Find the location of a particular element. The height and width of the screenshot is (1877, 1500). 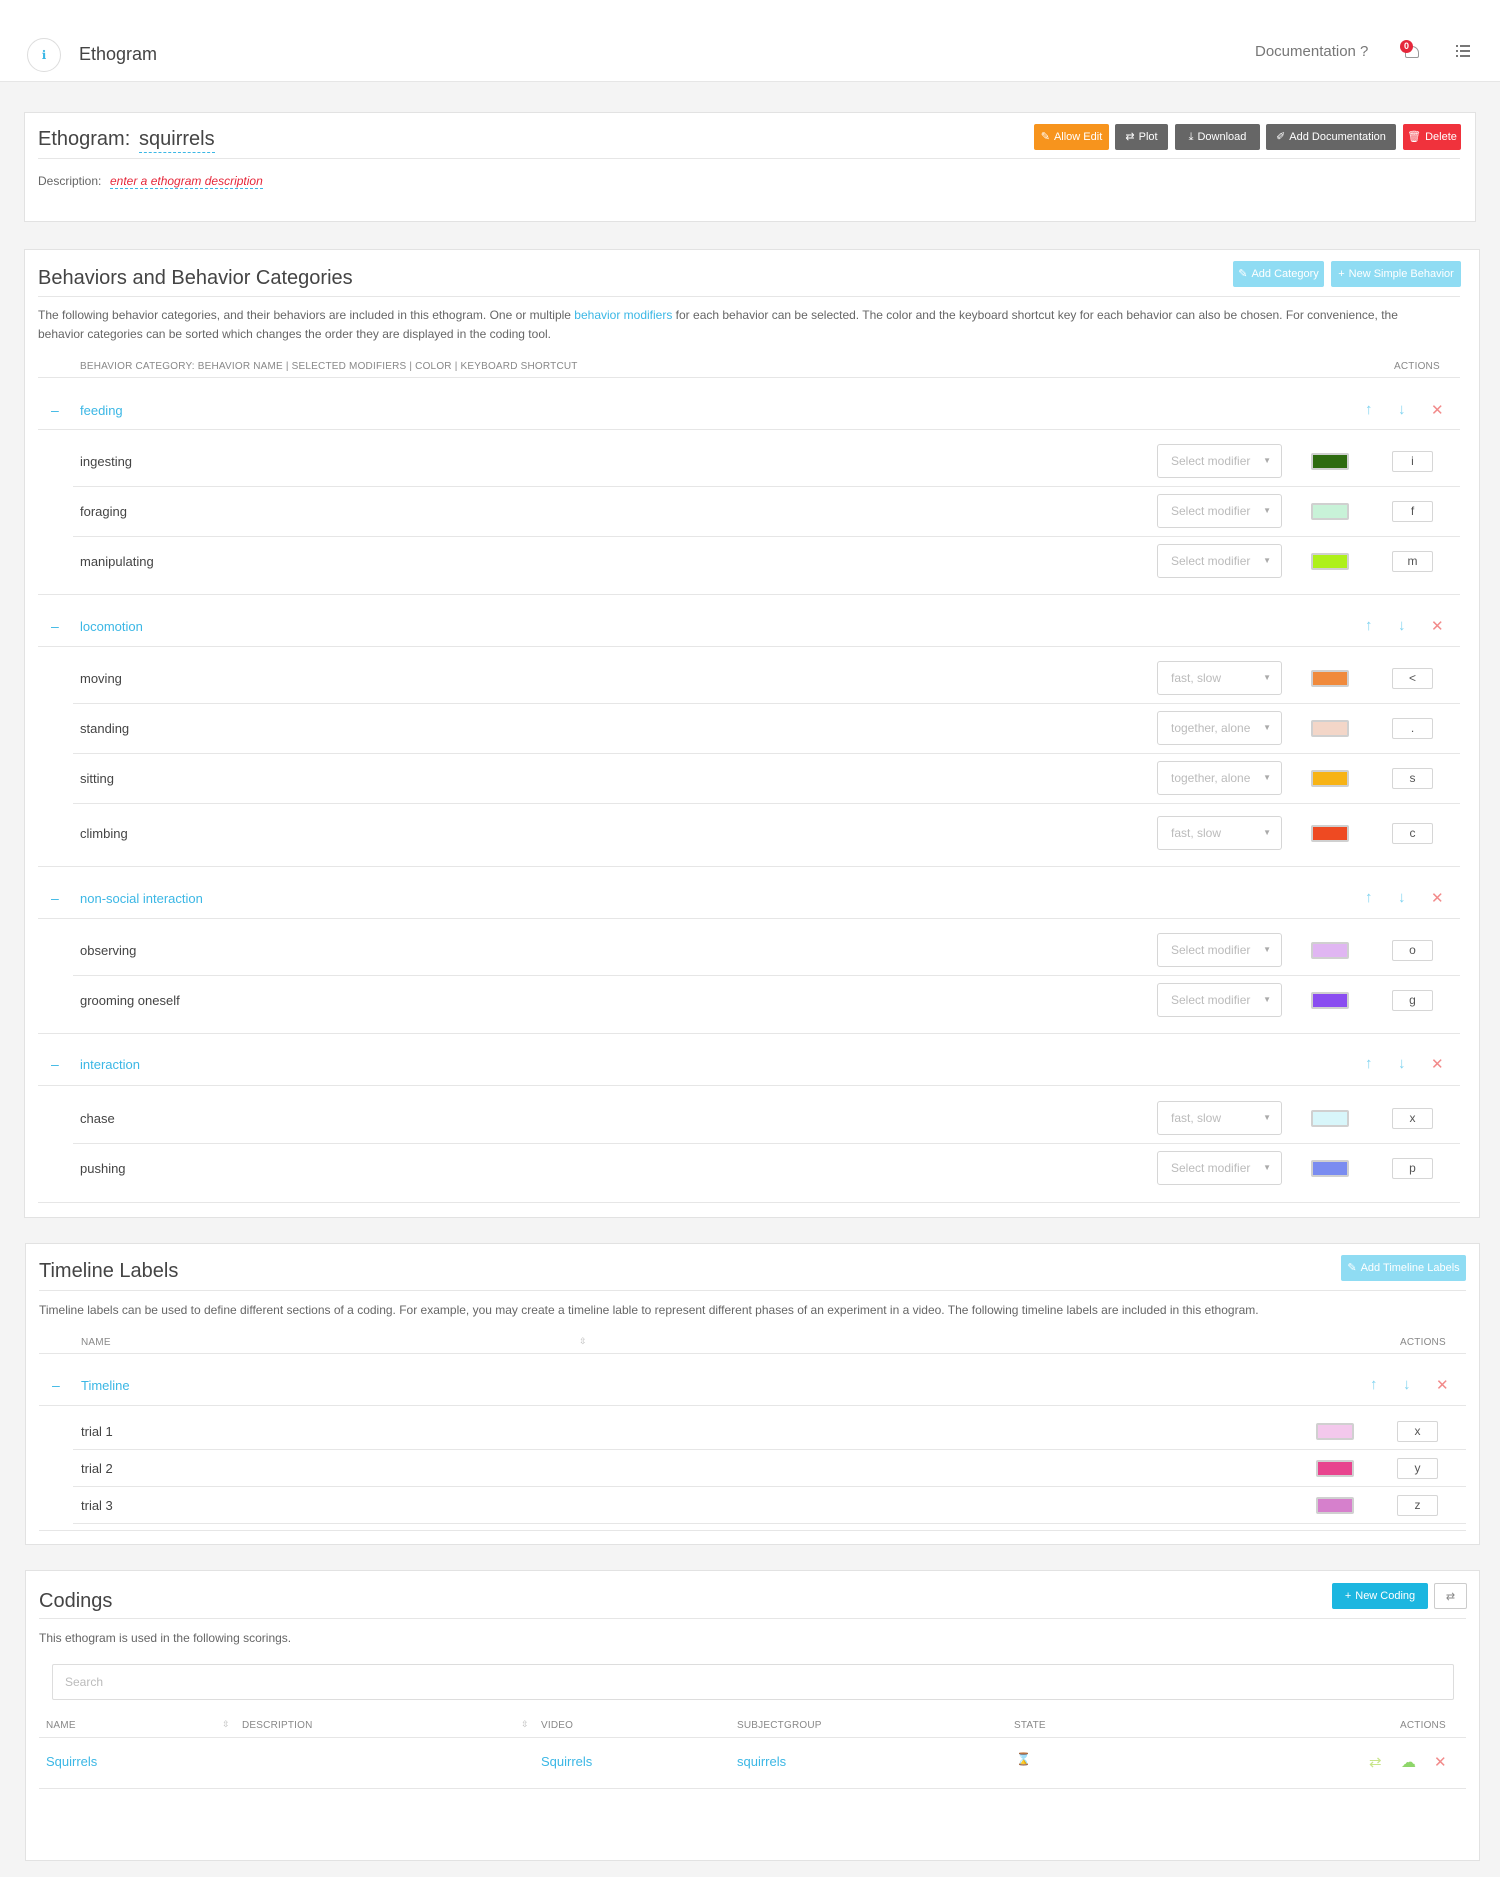

behavior-modifiers-link: behavior modifiers is located at coordinates (623, 315).